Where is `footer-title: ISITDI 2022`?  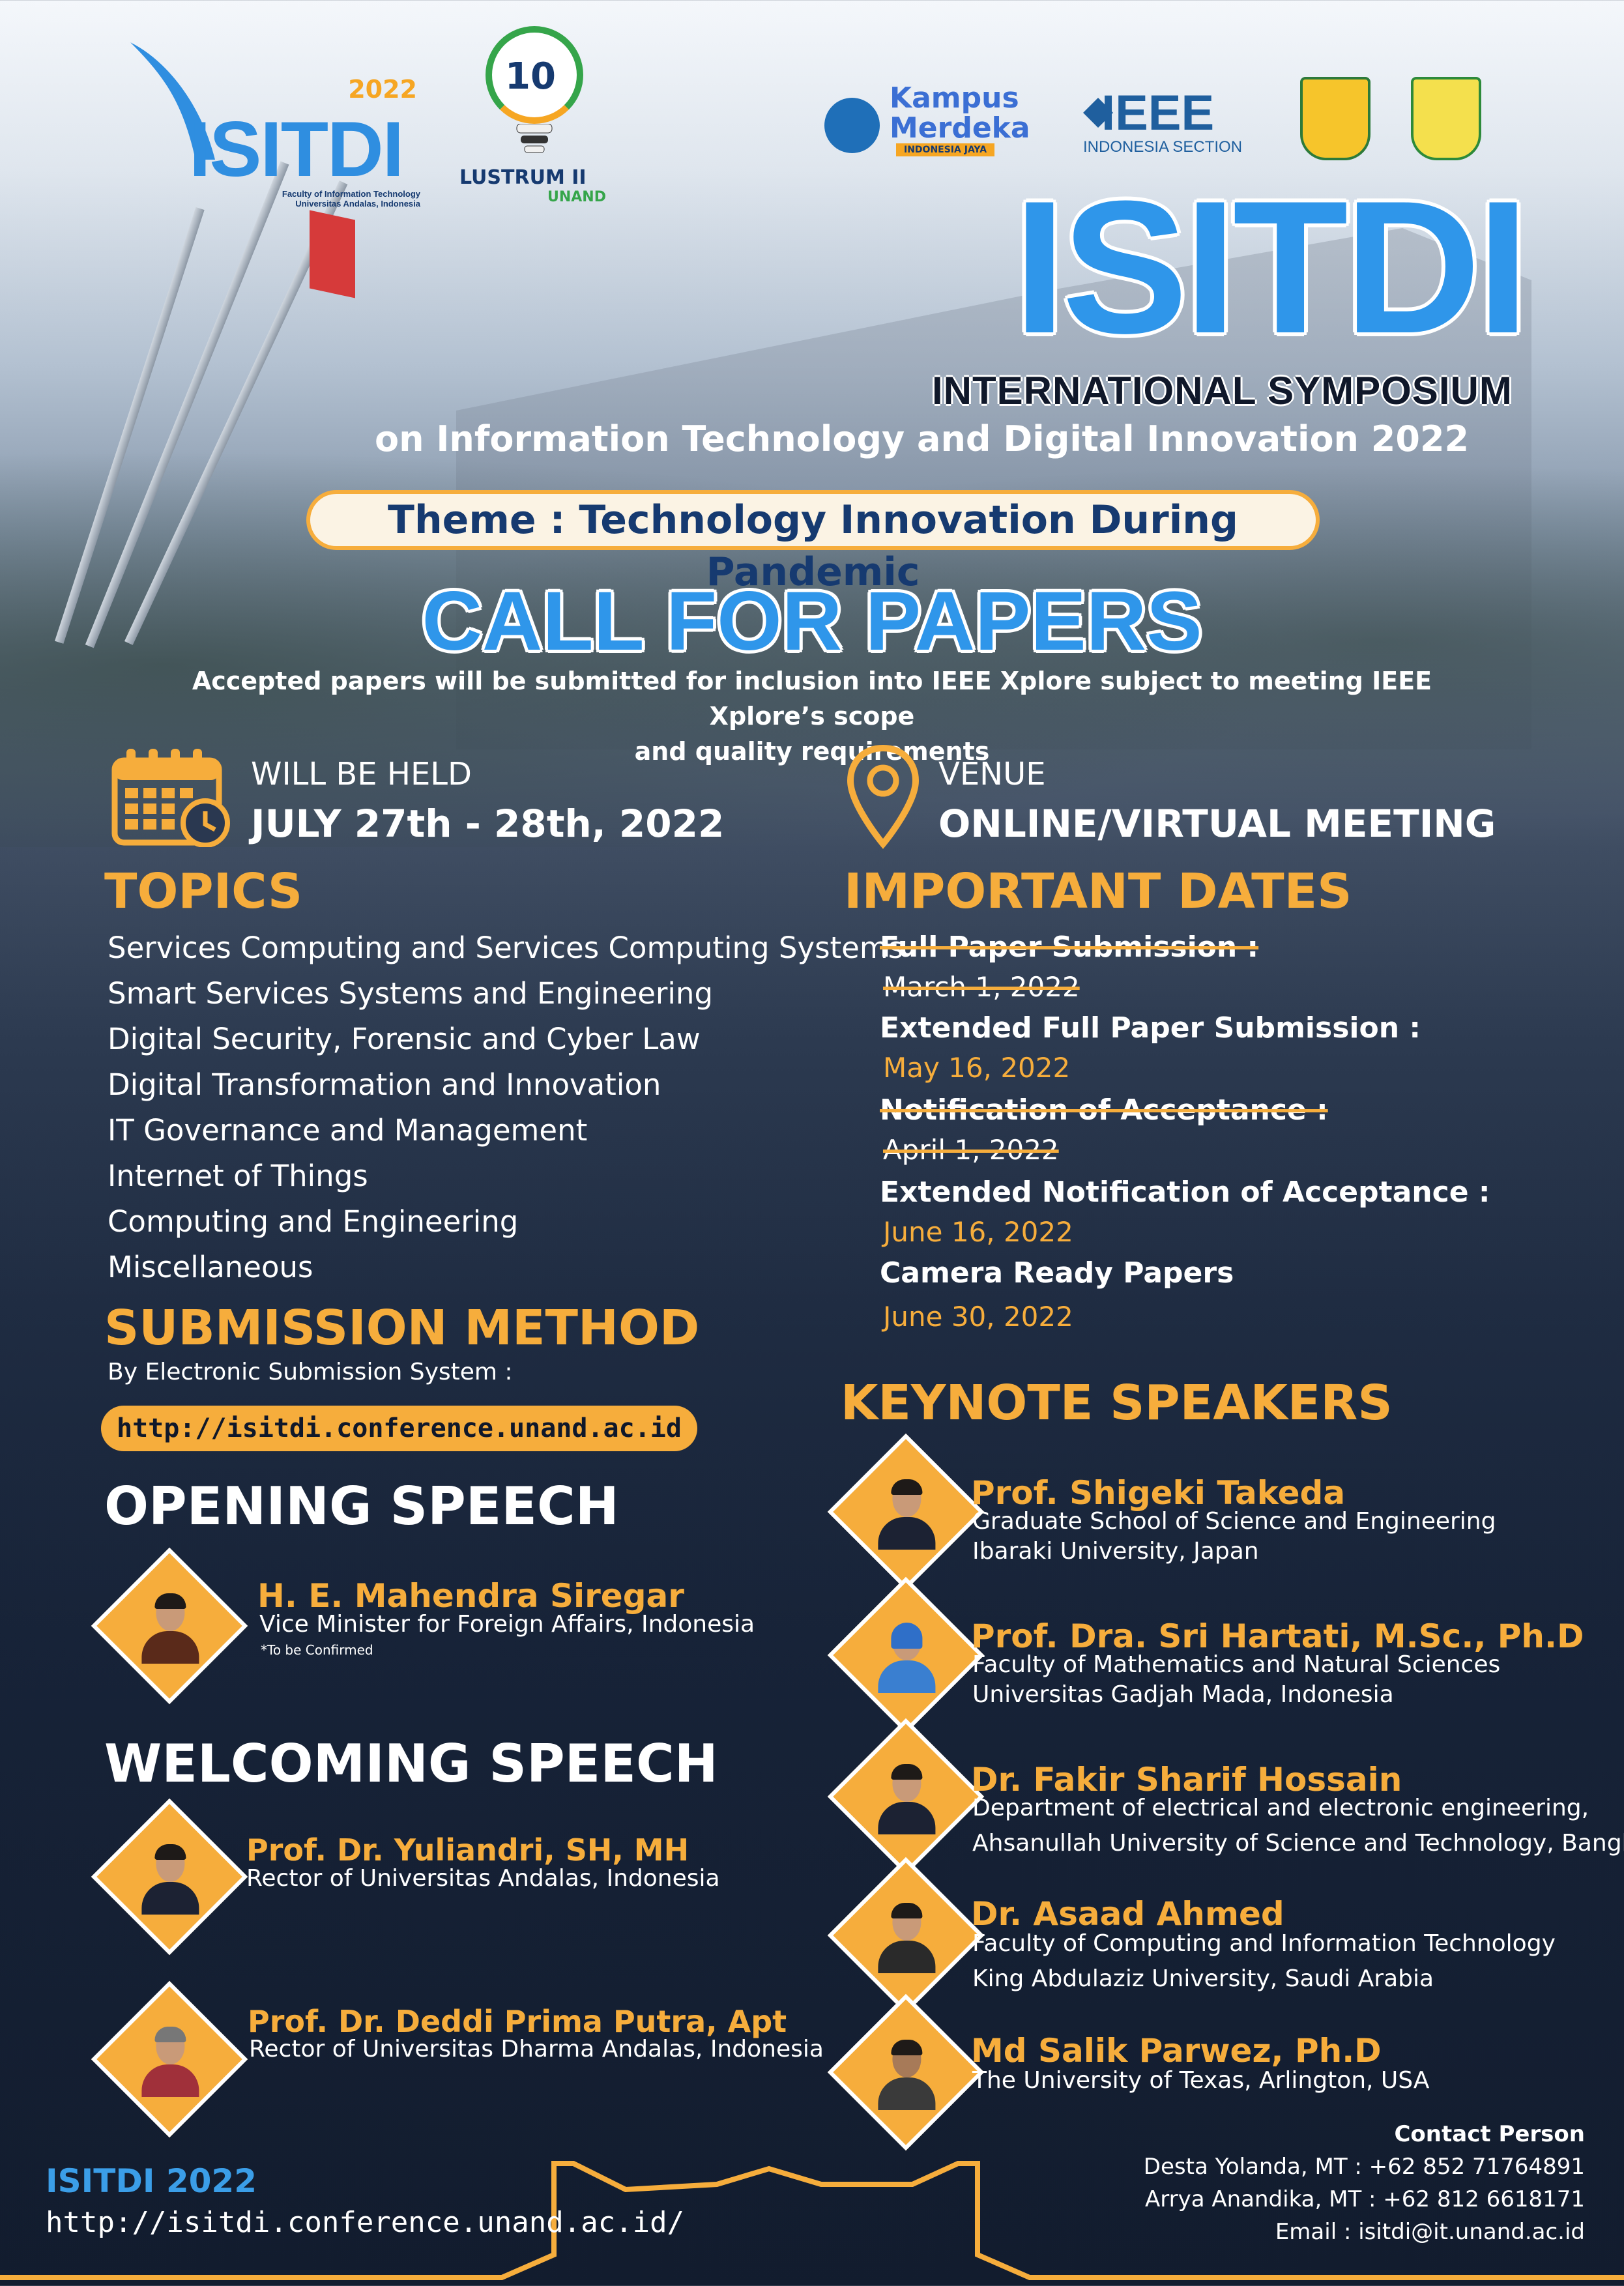 footer-title: ISITDI 2022 is located at coordinates (152, 2181).